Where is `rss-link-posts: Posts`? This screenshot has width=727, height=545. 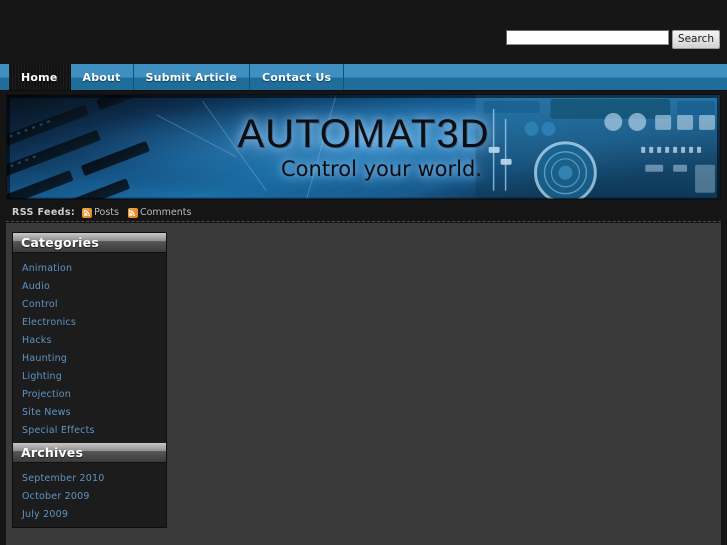 rss-link-posts: Posts is located at coordinates (100, 212).